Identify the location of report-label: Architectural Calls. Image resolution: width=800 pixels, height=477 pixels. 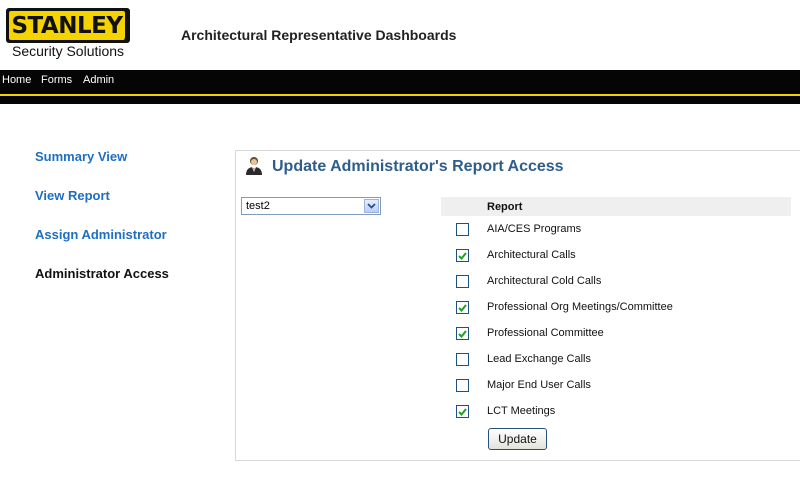
(531, 255).